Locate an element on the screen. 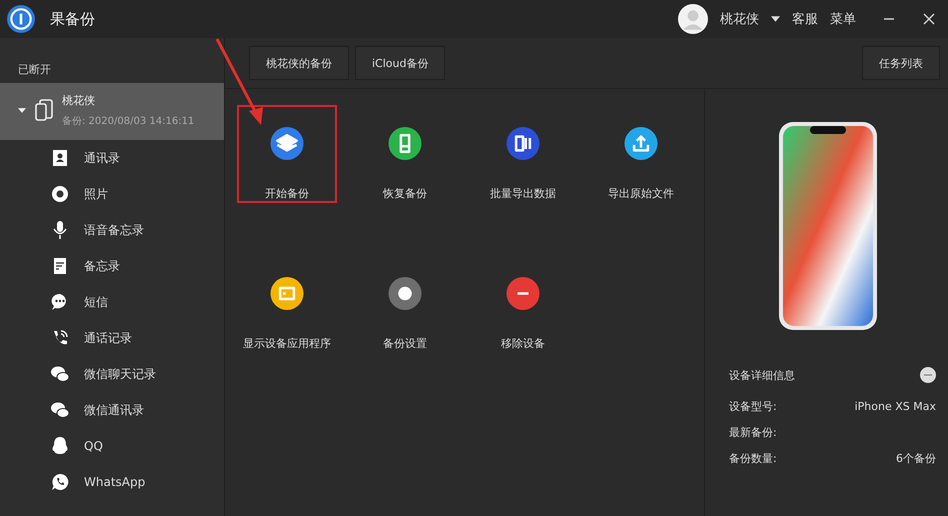 This screenshot has height=516, width=948. logo-icon is located at coordinates (21, 19).